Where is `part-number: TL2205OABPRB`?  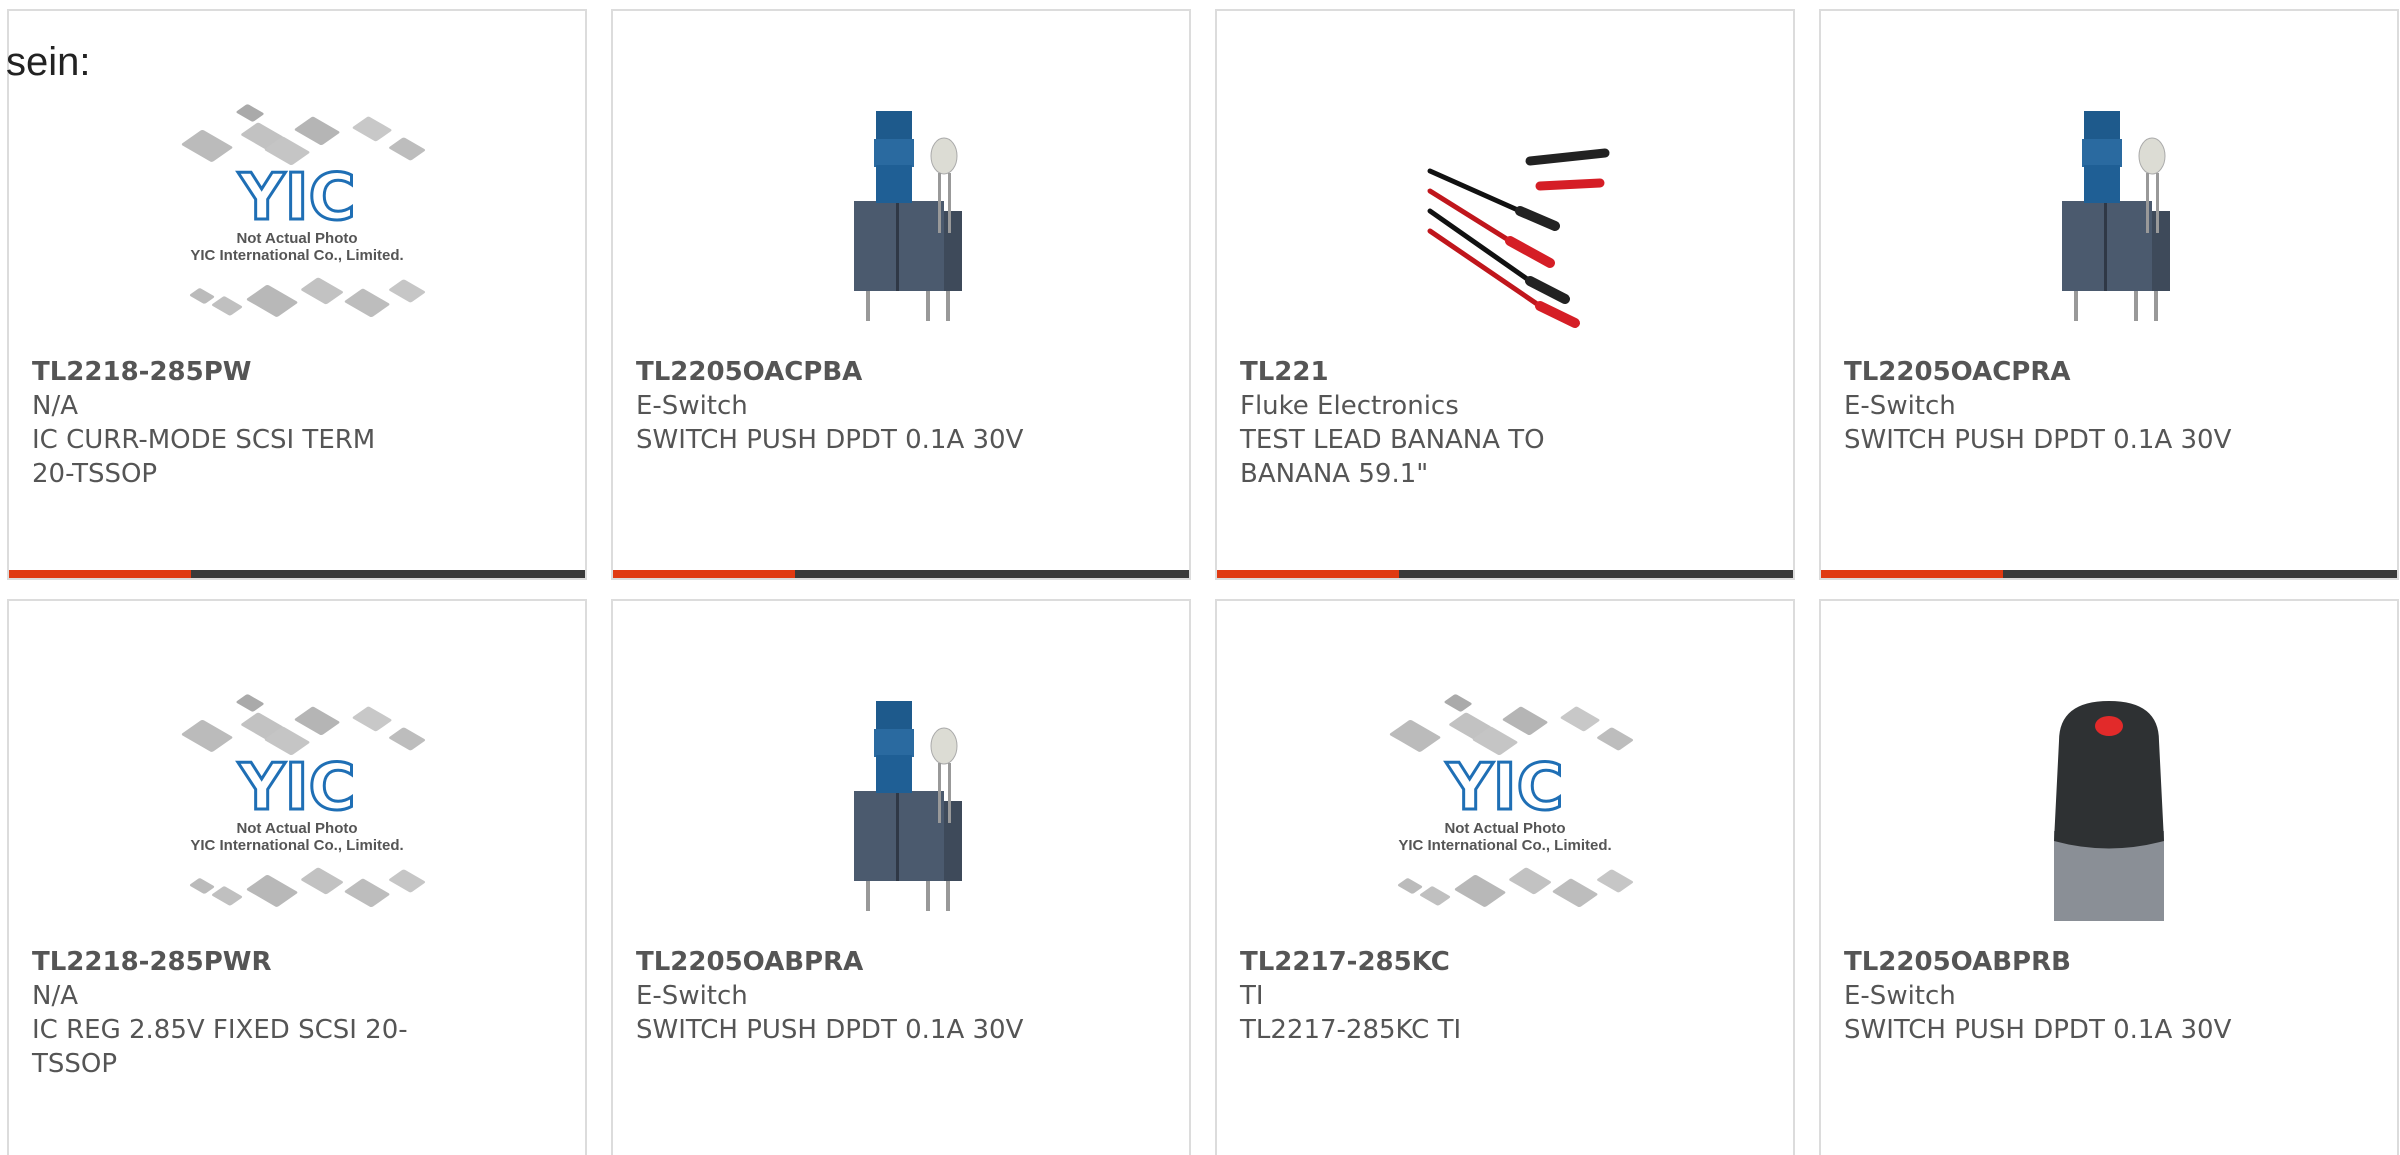 part-number: TL2205OABPRB is located at coordinates (2040, 962).